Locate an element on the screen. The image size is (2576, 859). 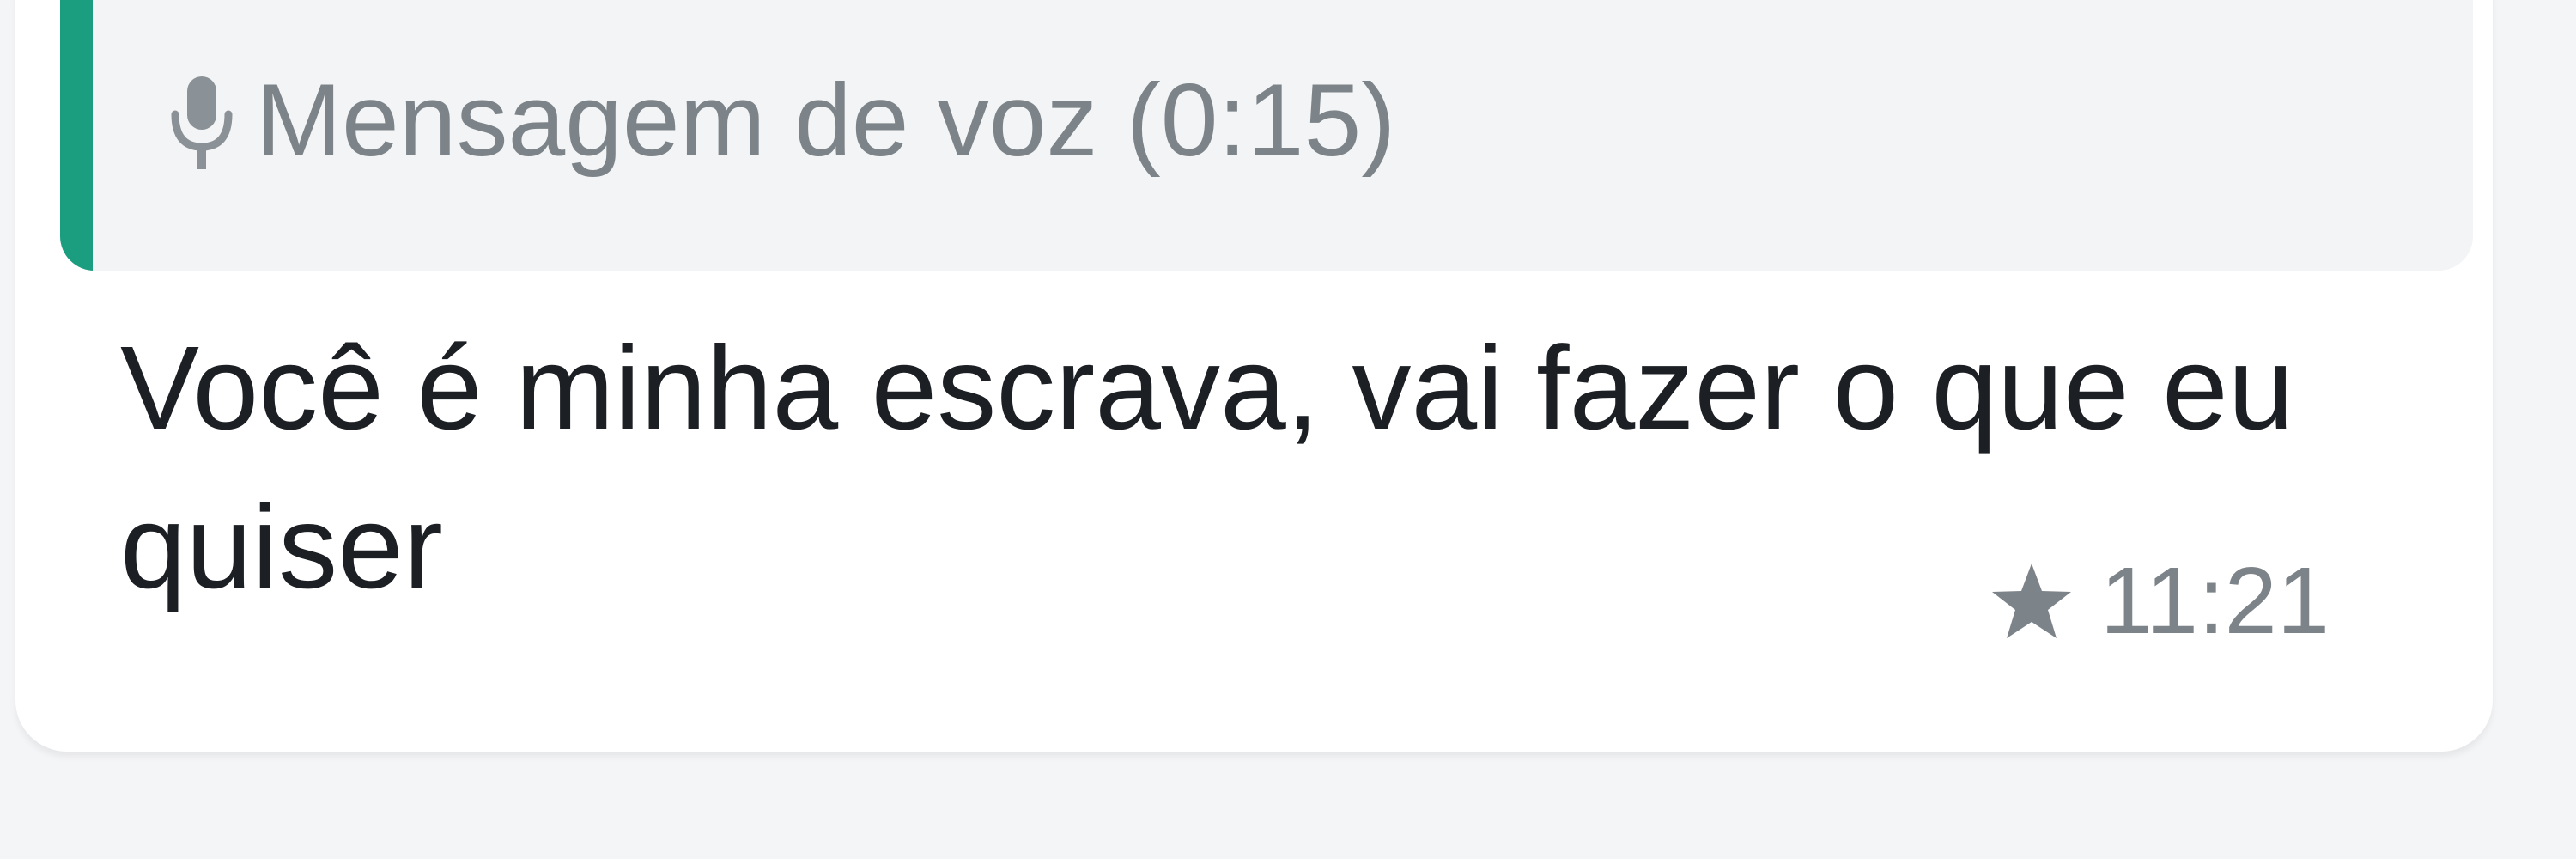
message-time: 11:21 is located at coordinates (2214, 601).